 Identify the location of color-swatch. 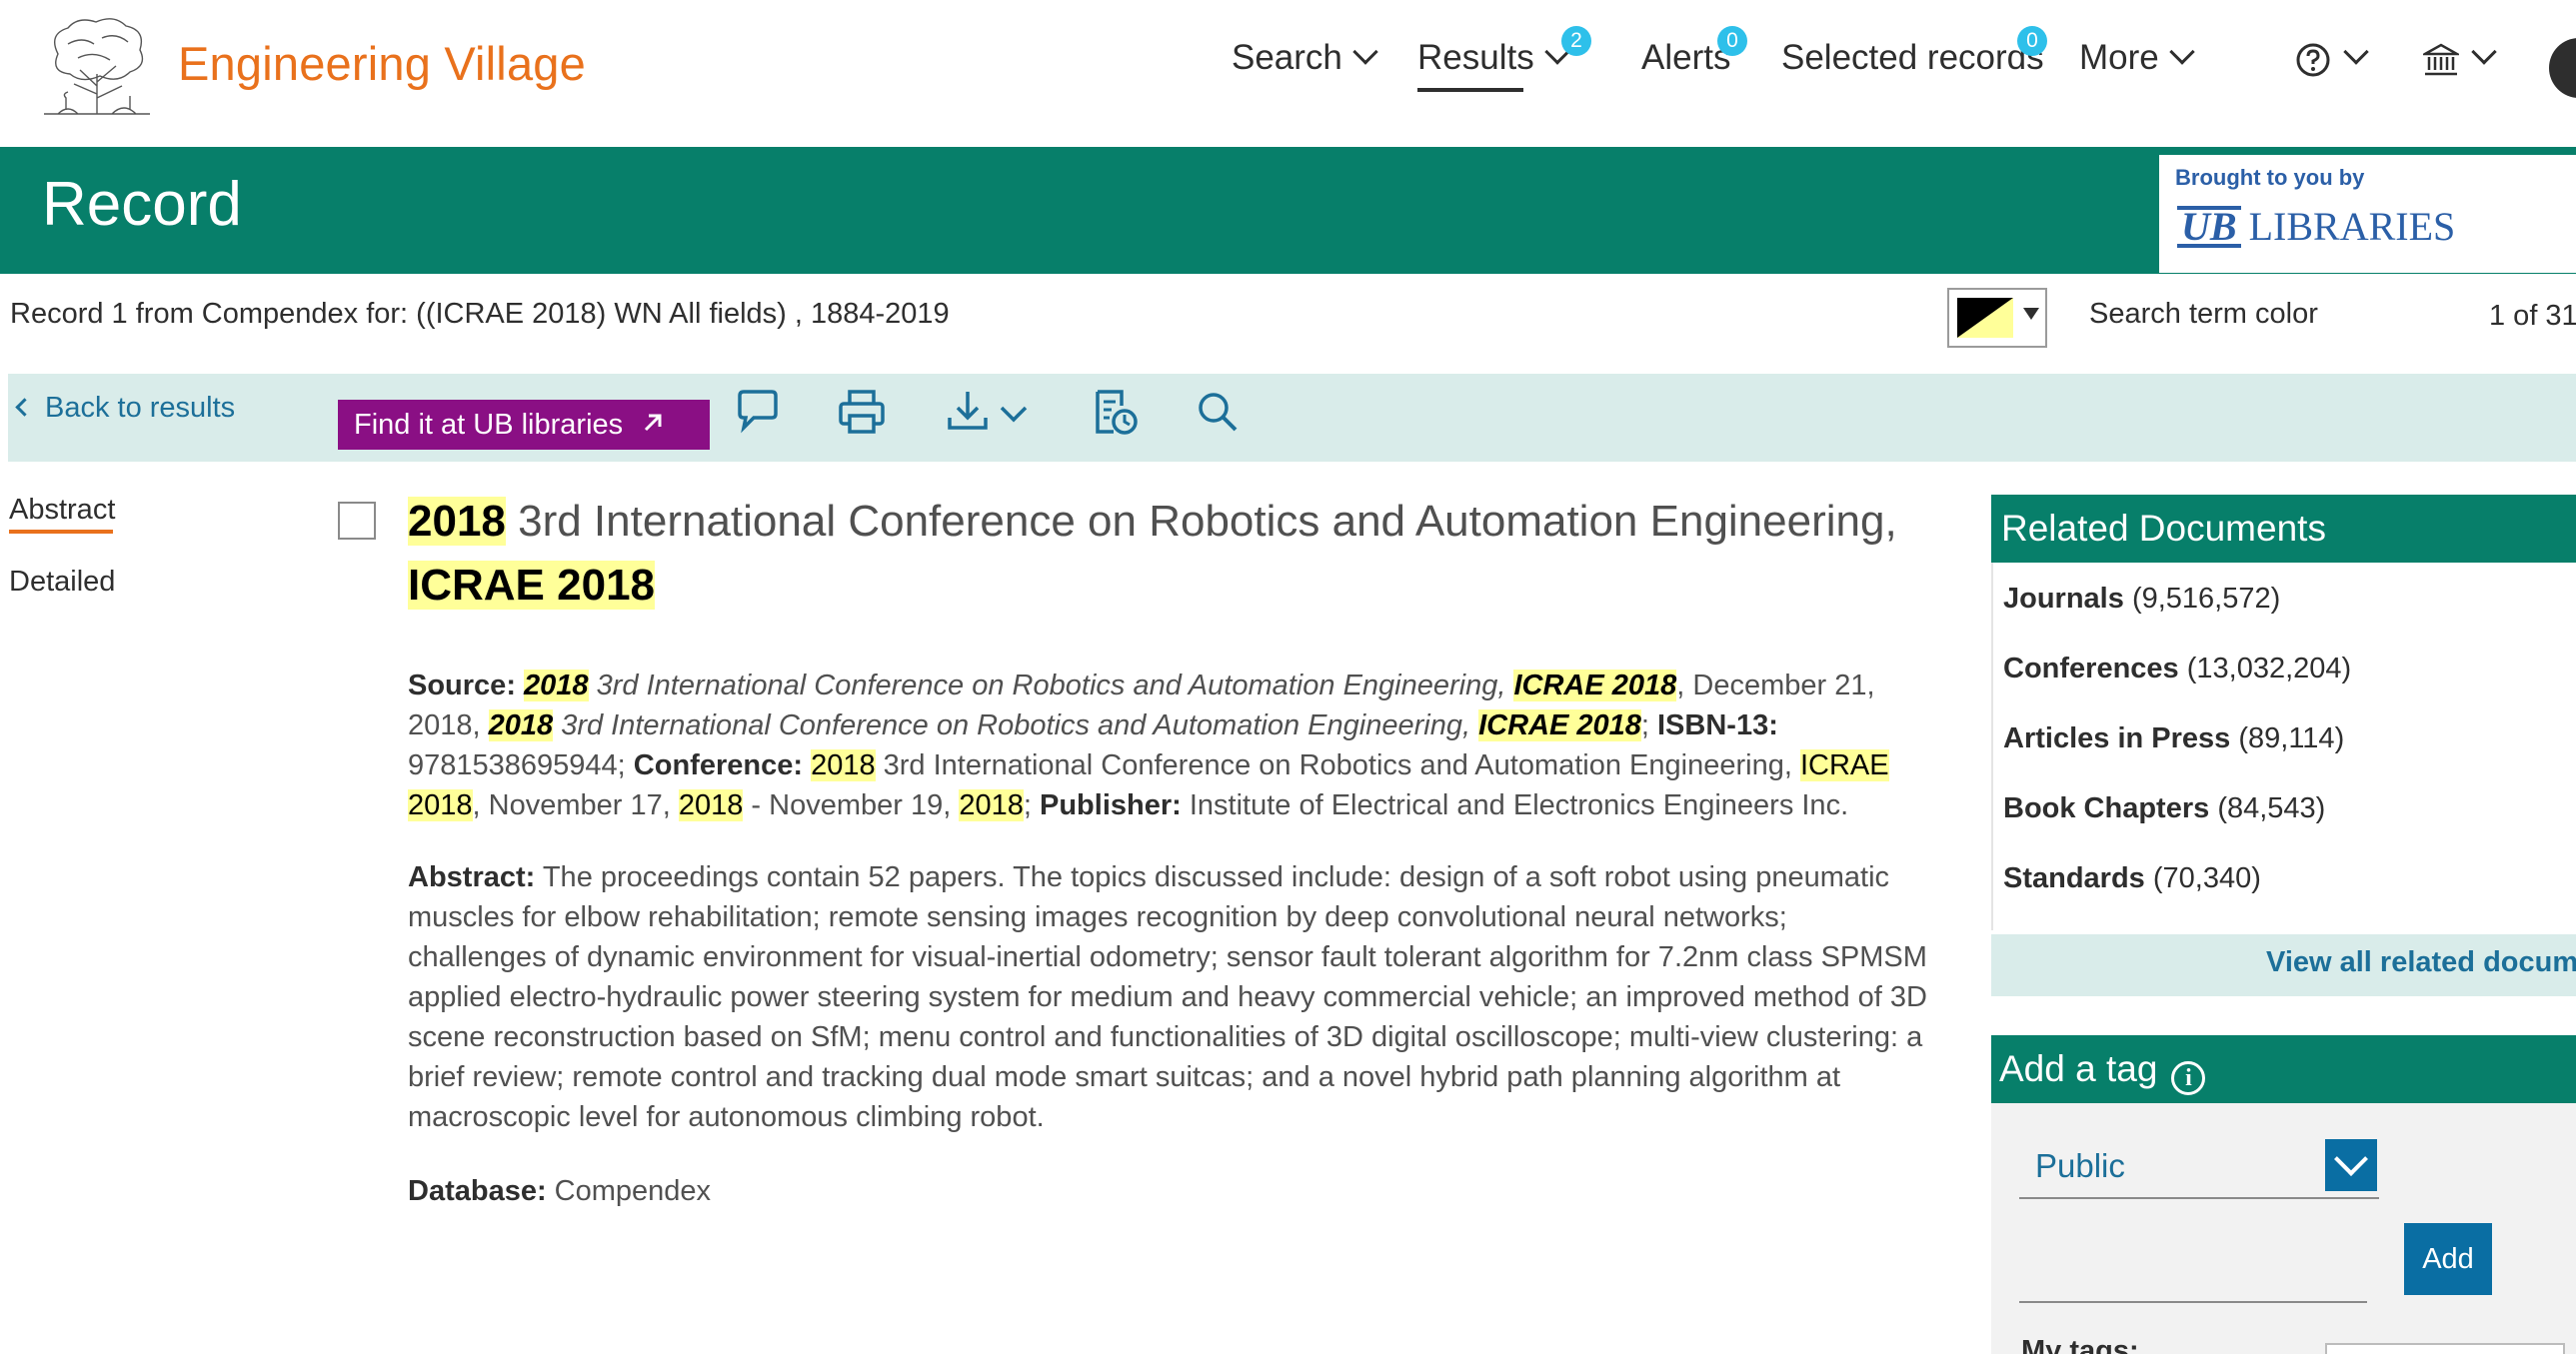
(1985, 318).